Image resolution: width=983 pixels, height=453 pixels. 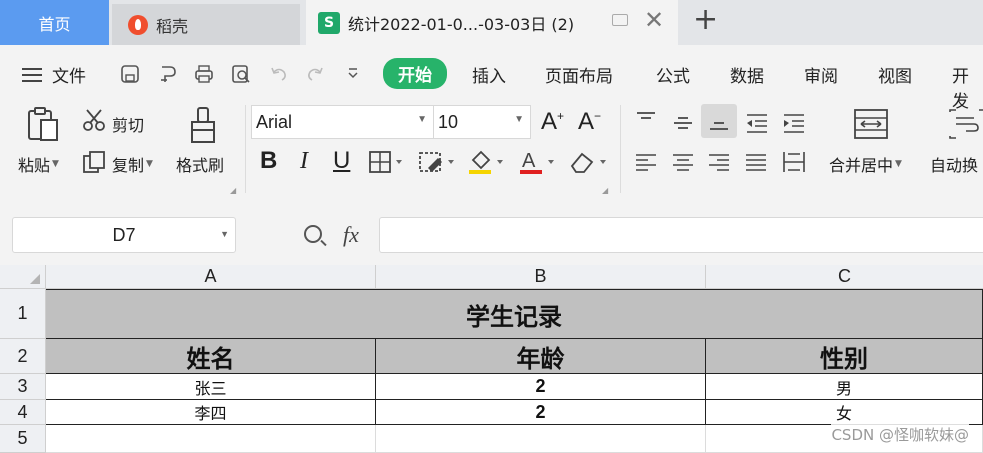 I want to click on save-icon, so click(x=130, y=74).